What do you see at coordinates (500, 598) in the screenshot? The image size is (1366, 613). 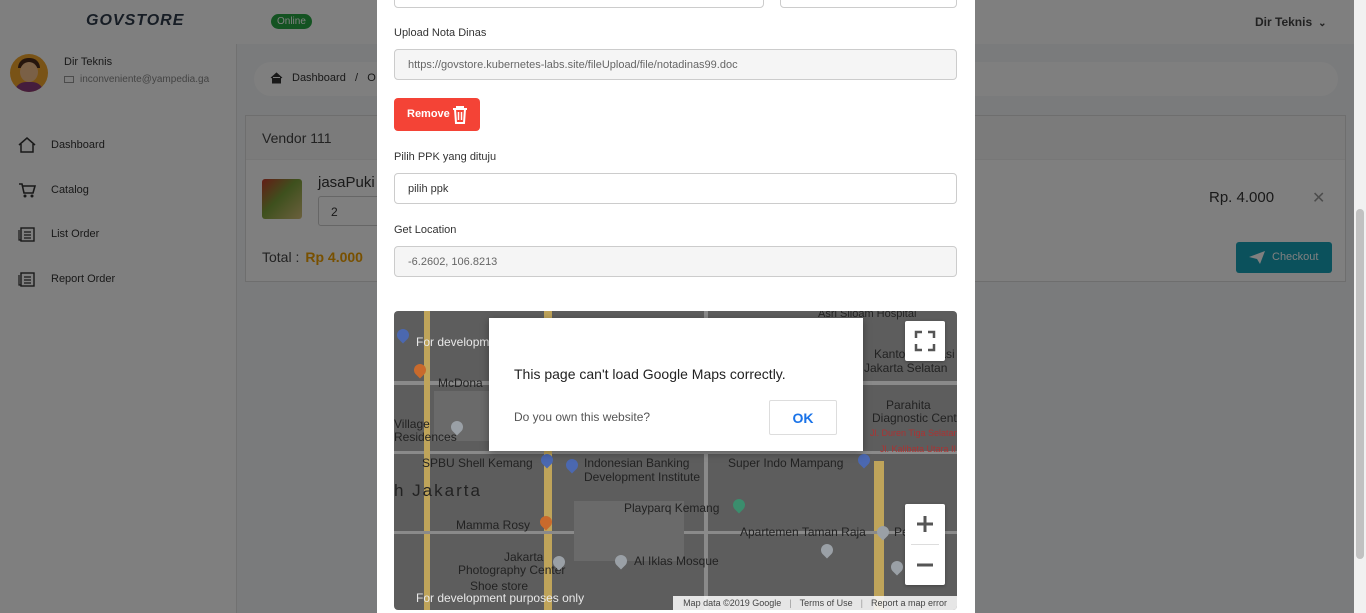 I see `dev-watermark: For development purposes only` at bounding box center [500, 598].